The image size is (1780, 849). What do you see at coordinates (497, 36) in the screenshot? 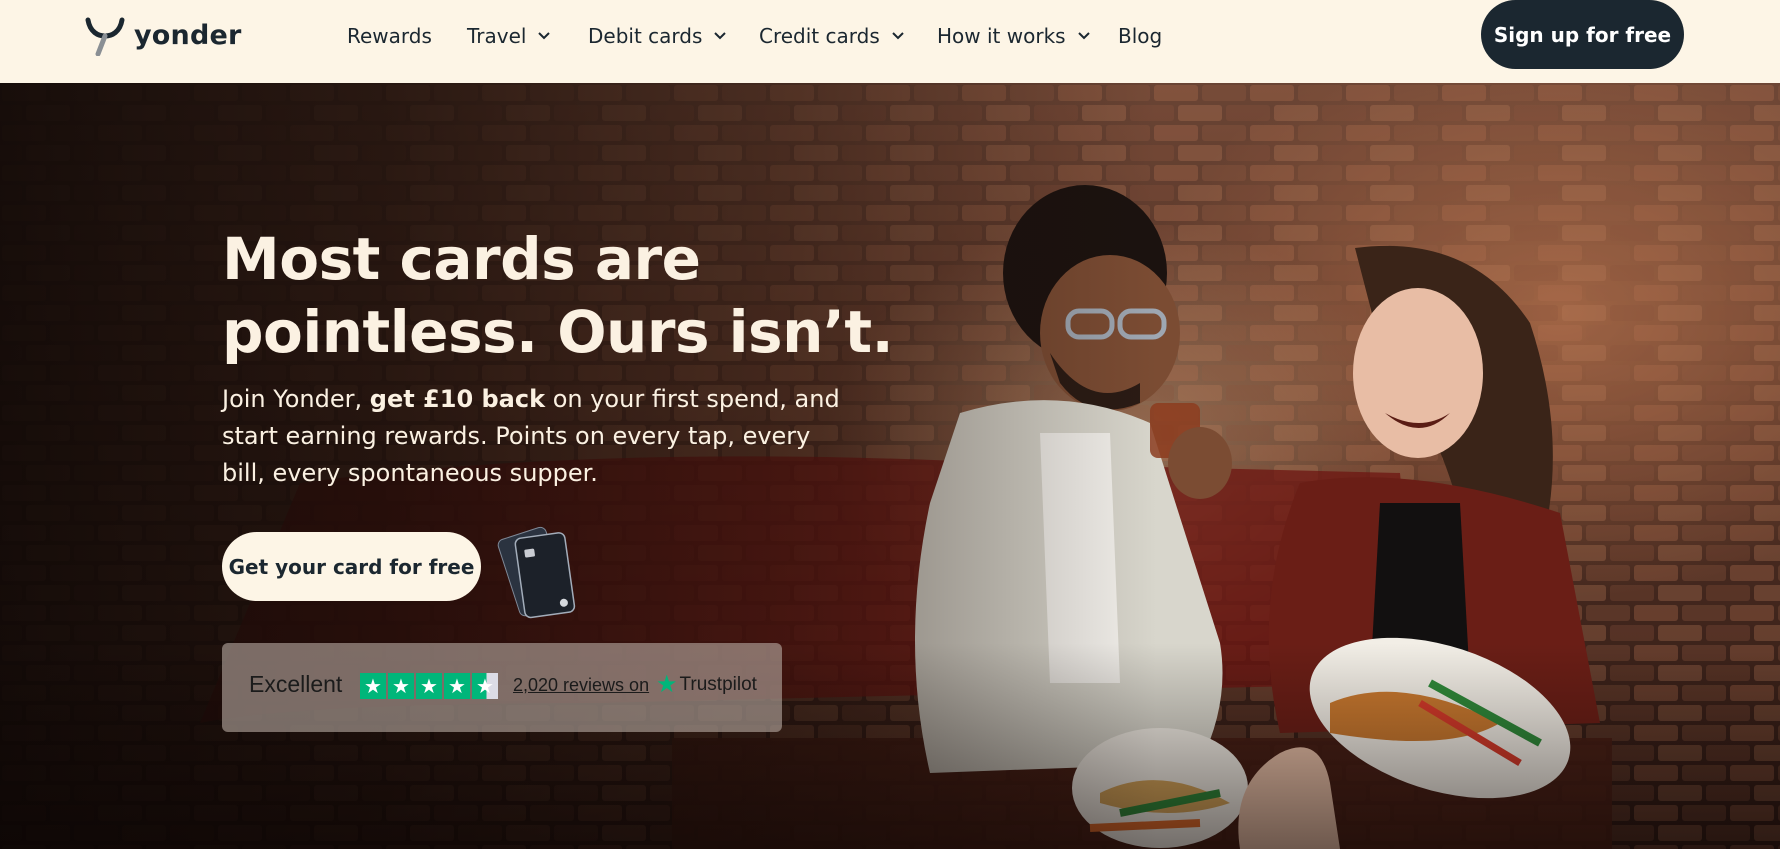
I see `nav-travel-label: Travel` at bounding box center [497, 36].